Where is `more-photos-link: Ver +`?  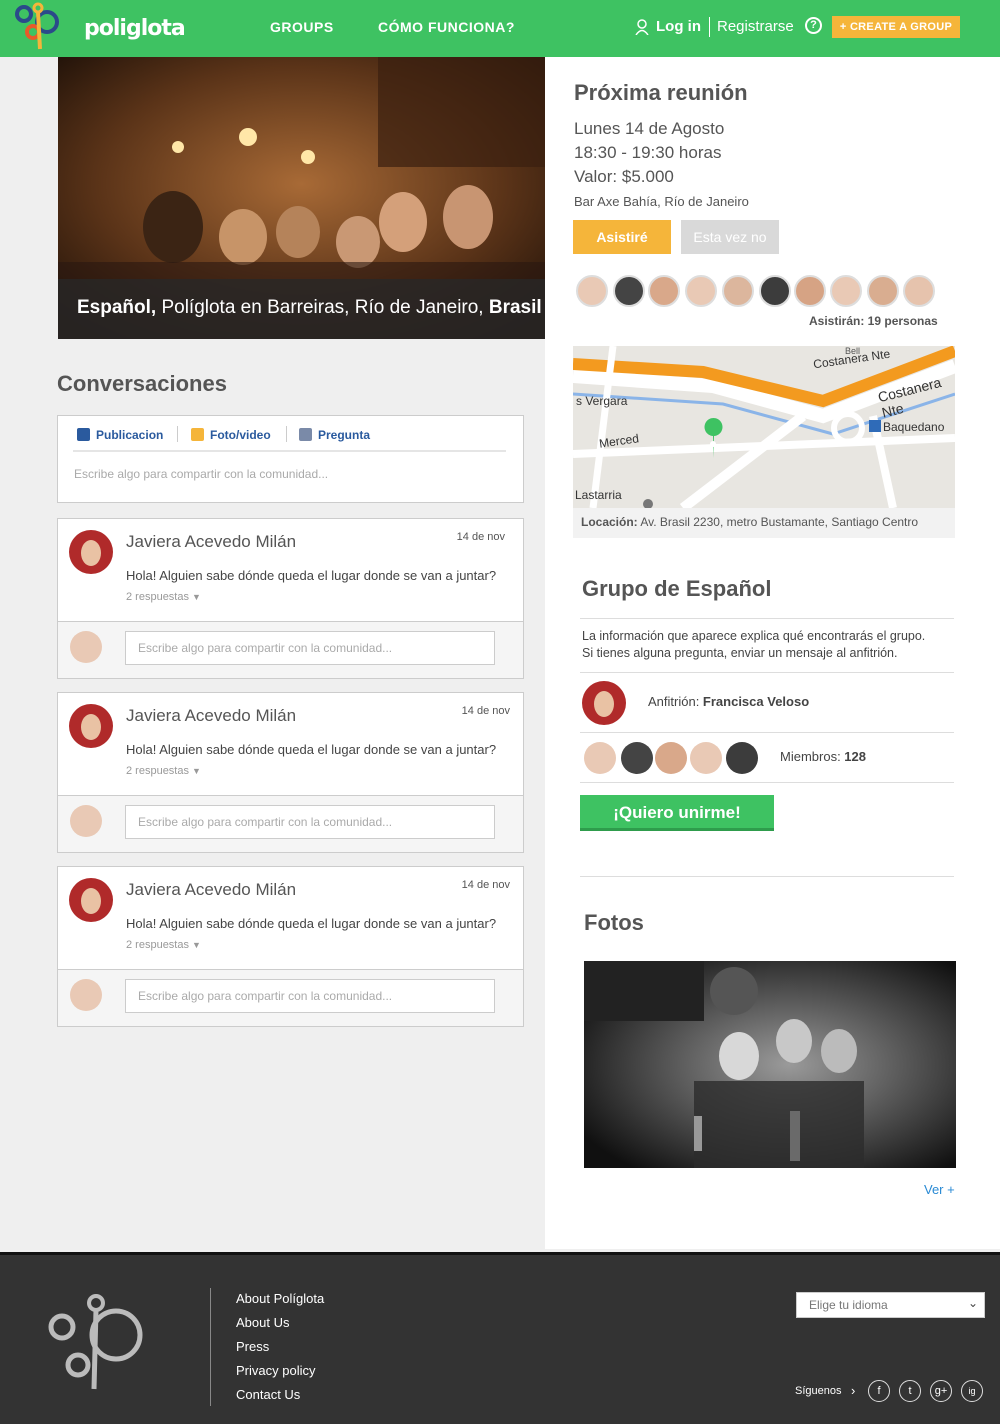 more-photos-link: Ver + is located at coordinates (939, 1189).